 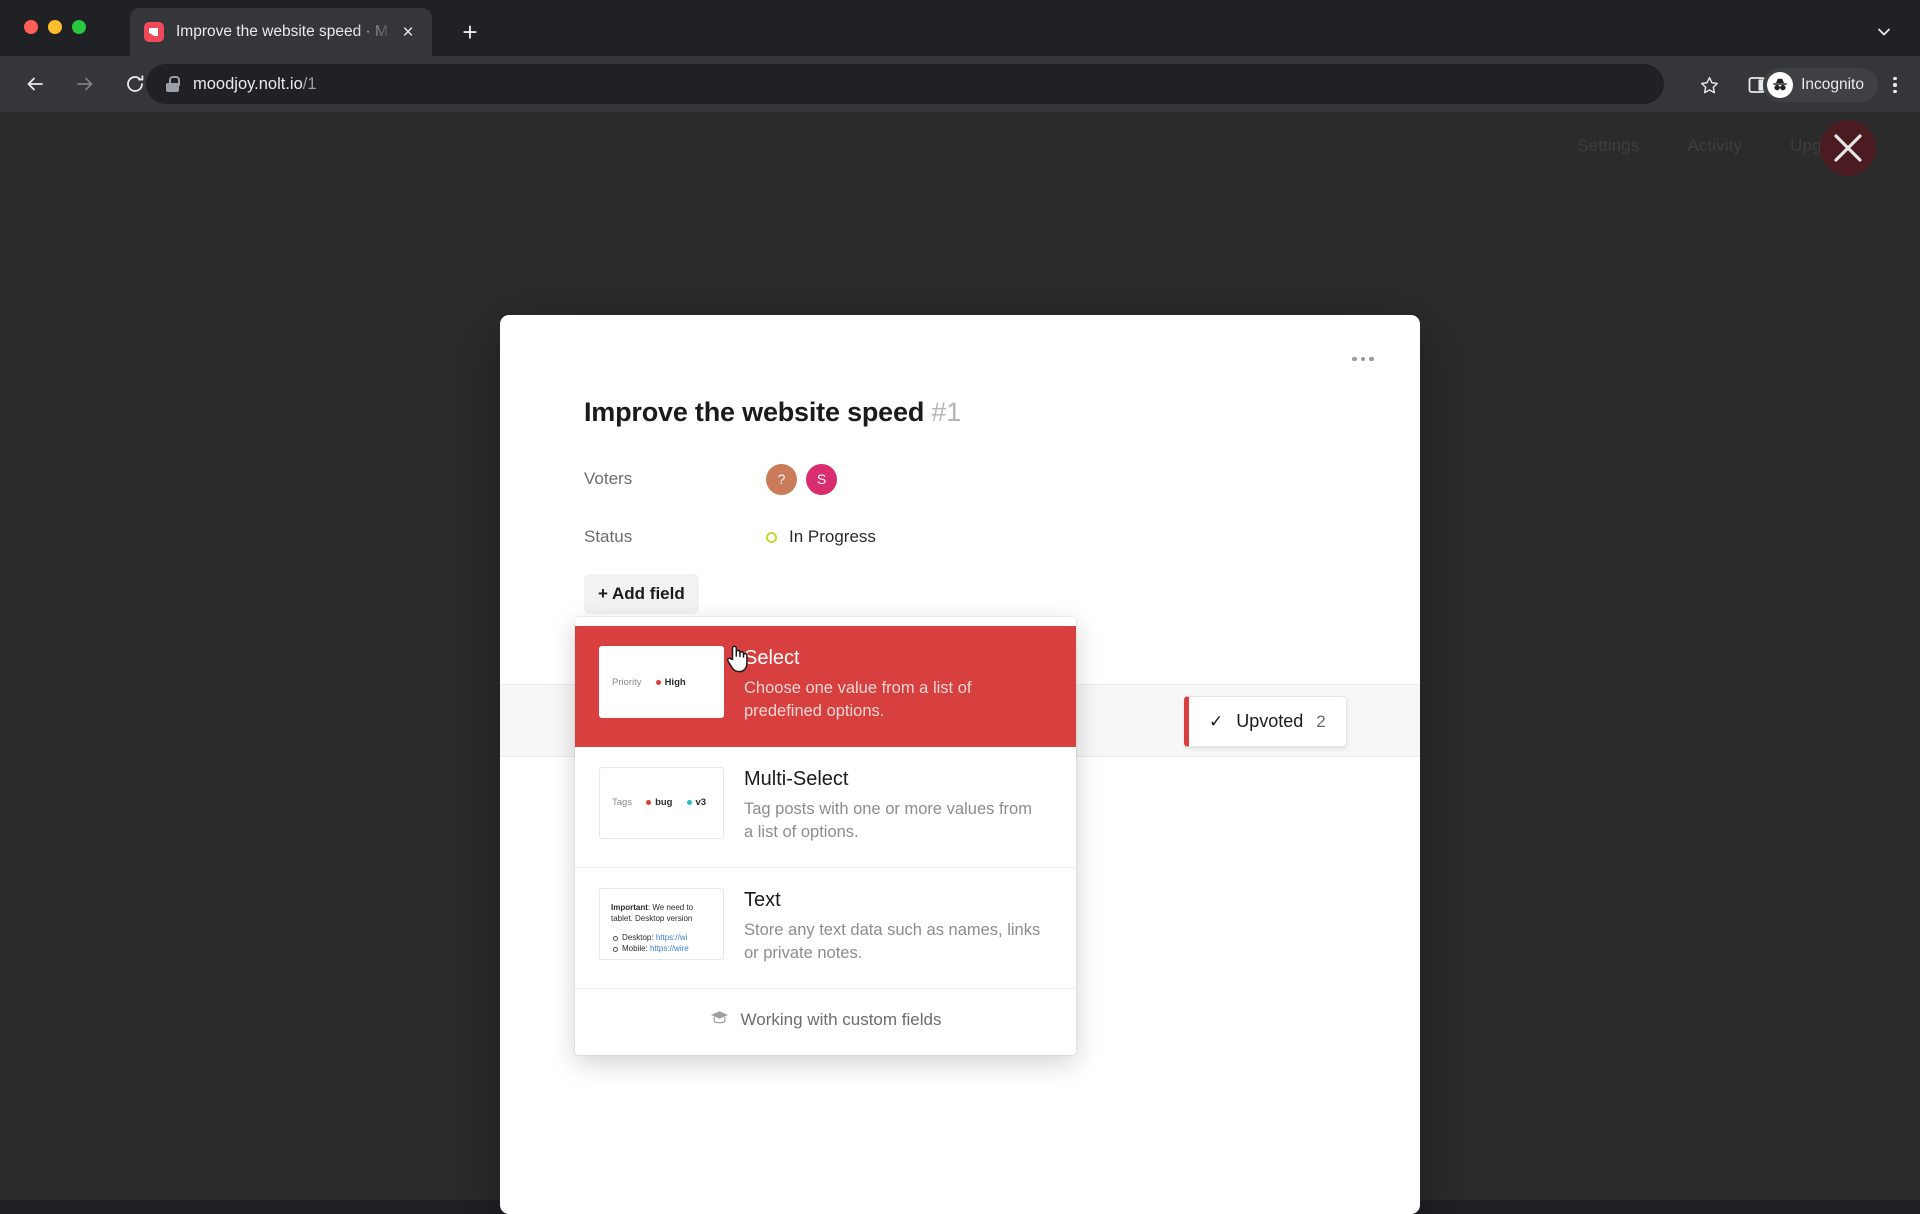 What do you see at coordinates (1884, 32) in the screenshot?
I see `chevron-down-icon` at bounding box center [1884, 32].